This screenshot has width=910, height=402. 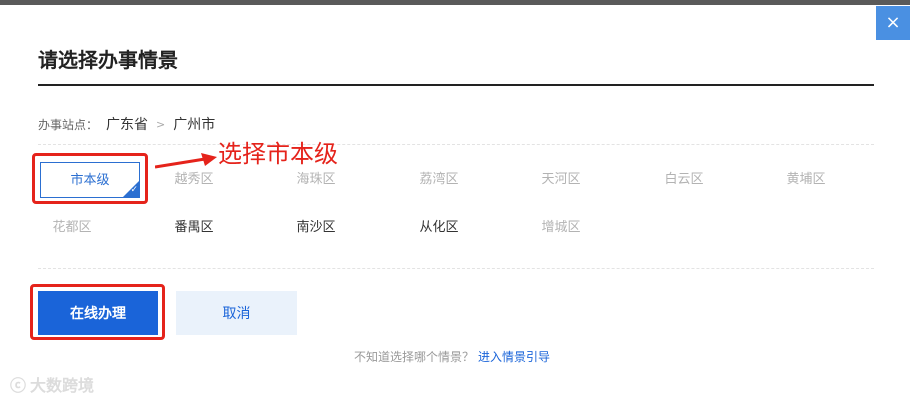 I want to click on watermark: ⓒ 大数跨境, so click(x=52, y=384).